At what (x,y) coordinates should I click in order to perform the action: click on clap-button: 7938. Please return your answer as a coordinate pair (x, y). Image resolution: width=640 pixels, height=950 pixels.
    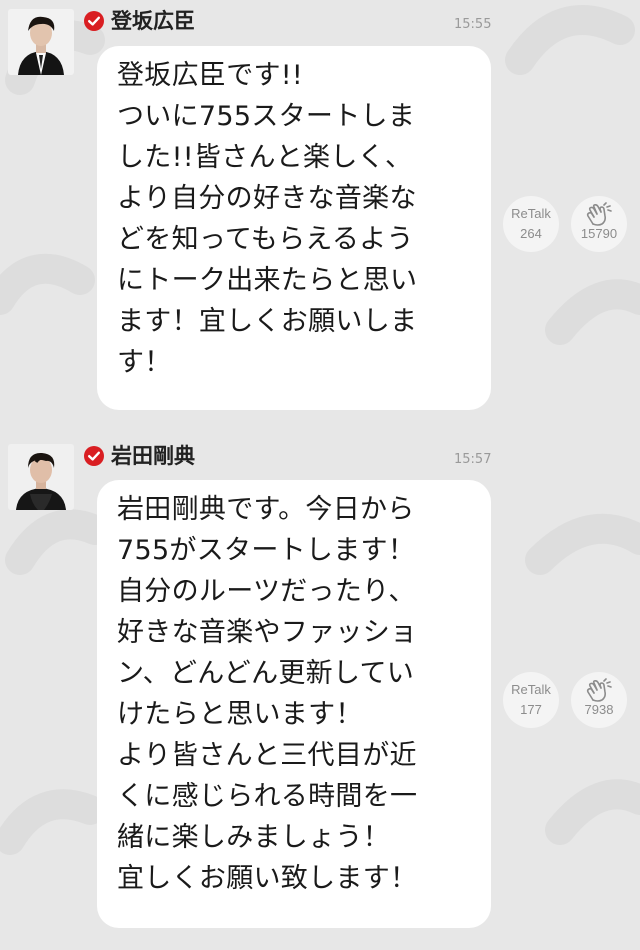
    Looking at the image, I should click on (599, 700).